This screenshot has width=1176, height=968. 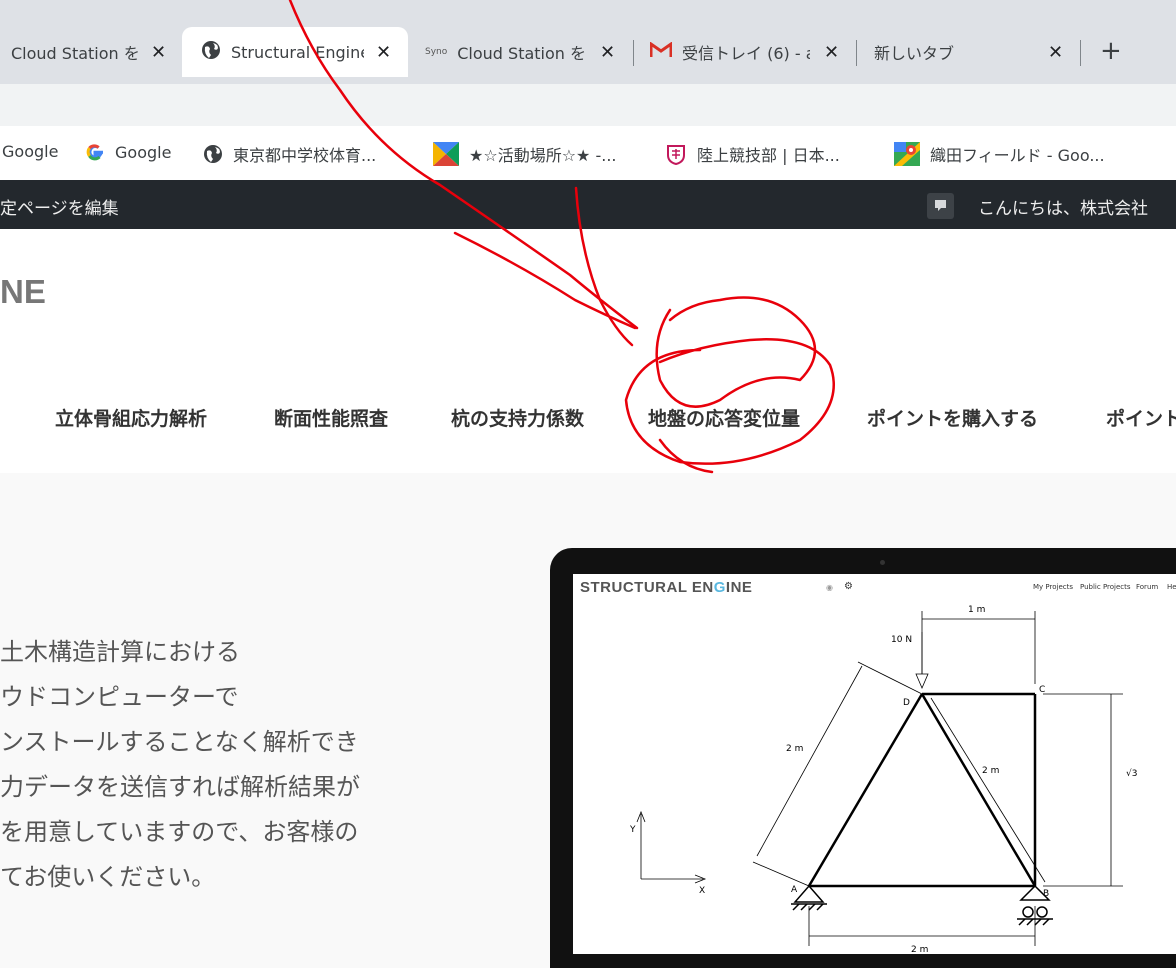 I want to click on left-dimension-label: 2 m, so click(x=794, y=749).